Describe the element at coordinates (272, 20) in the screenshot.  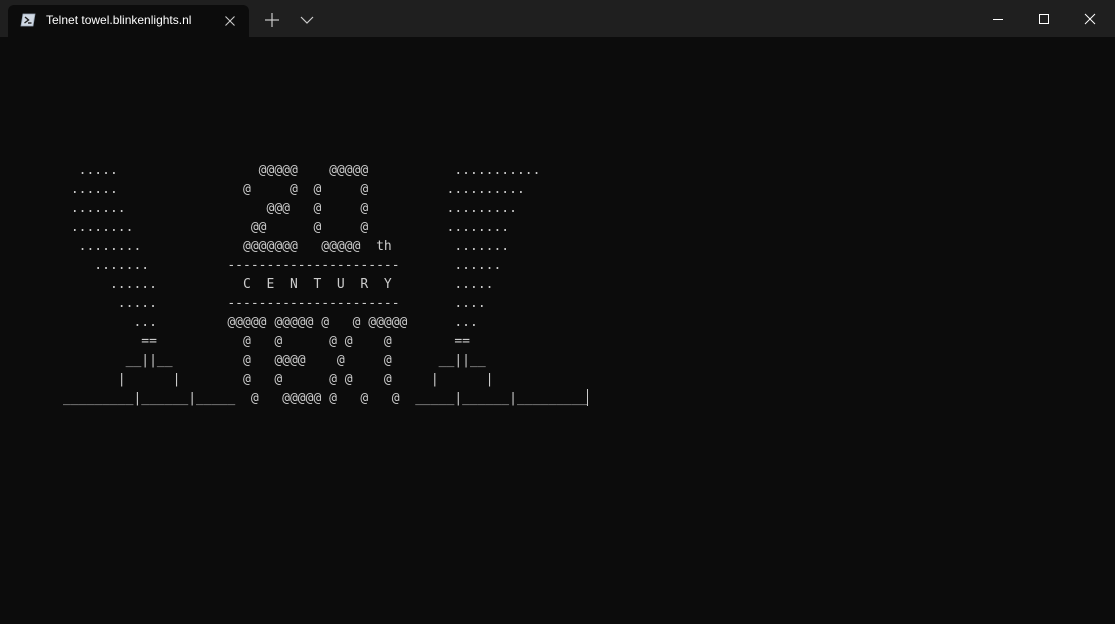
I see `new-tab-plus-icon` at that location.